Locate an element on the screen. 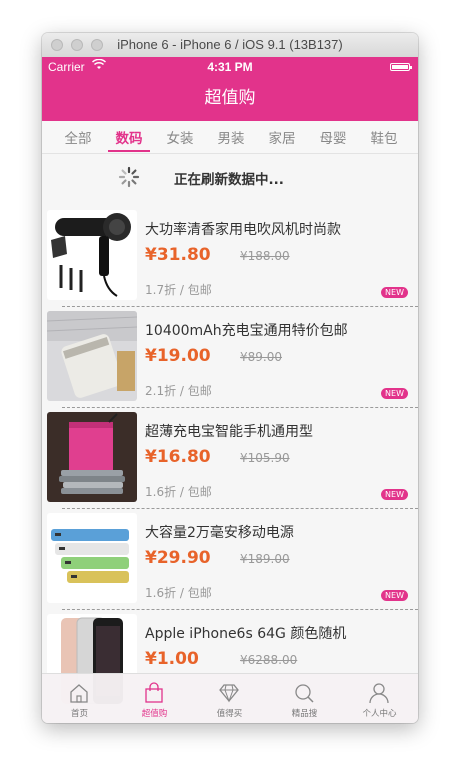 Image resolution: width=459 pixels, height=773 pixels. product-title: Apple iPhone6s 64G 颜色随机 is located at coordinates (246, 634).